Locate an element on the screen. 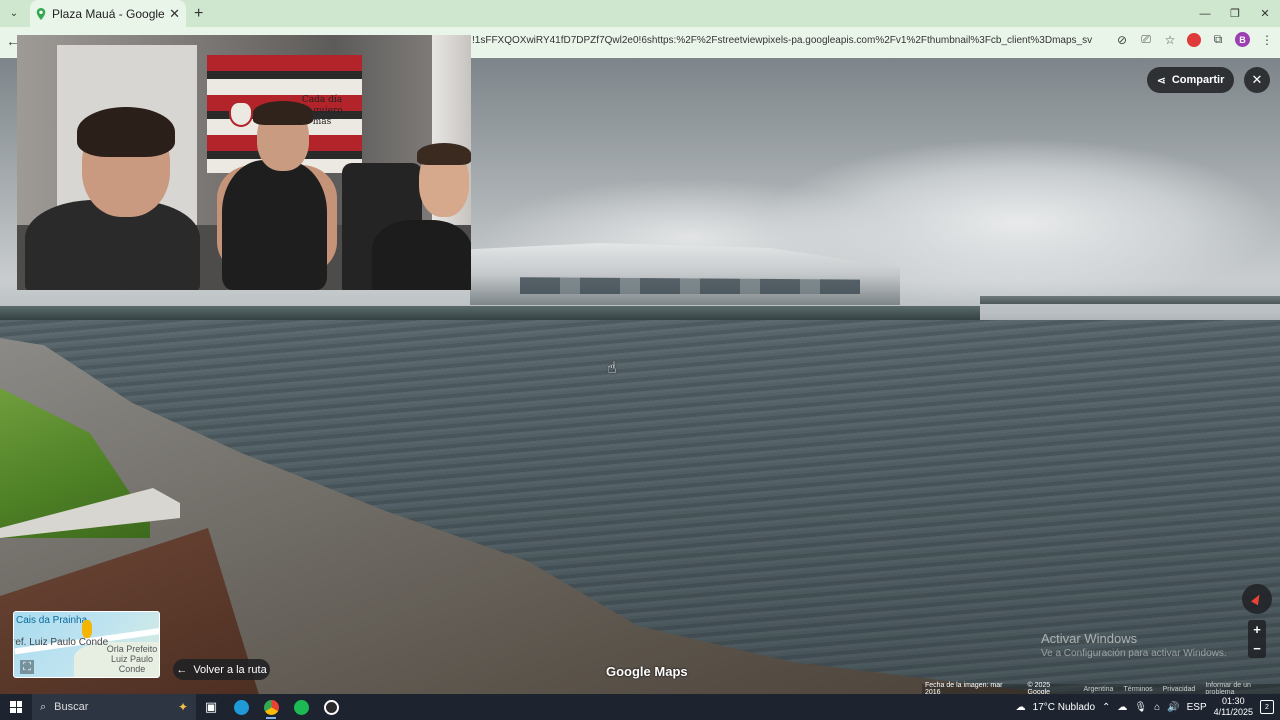  person-right is located at coordinates (421, 255).